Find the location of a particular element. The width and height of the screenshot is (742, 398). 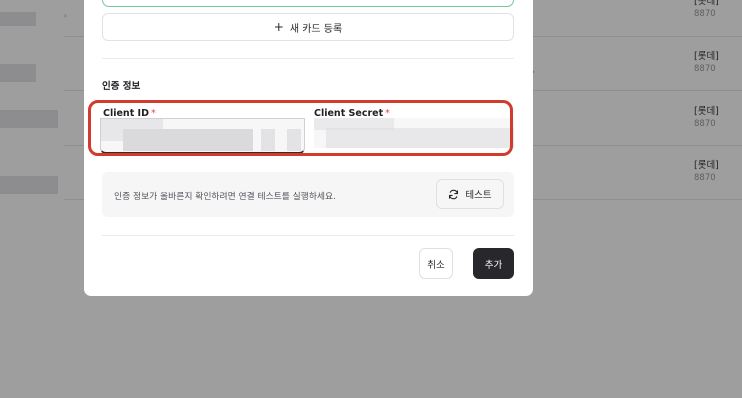

plus-icon: + is located at coordinates (278, 27).